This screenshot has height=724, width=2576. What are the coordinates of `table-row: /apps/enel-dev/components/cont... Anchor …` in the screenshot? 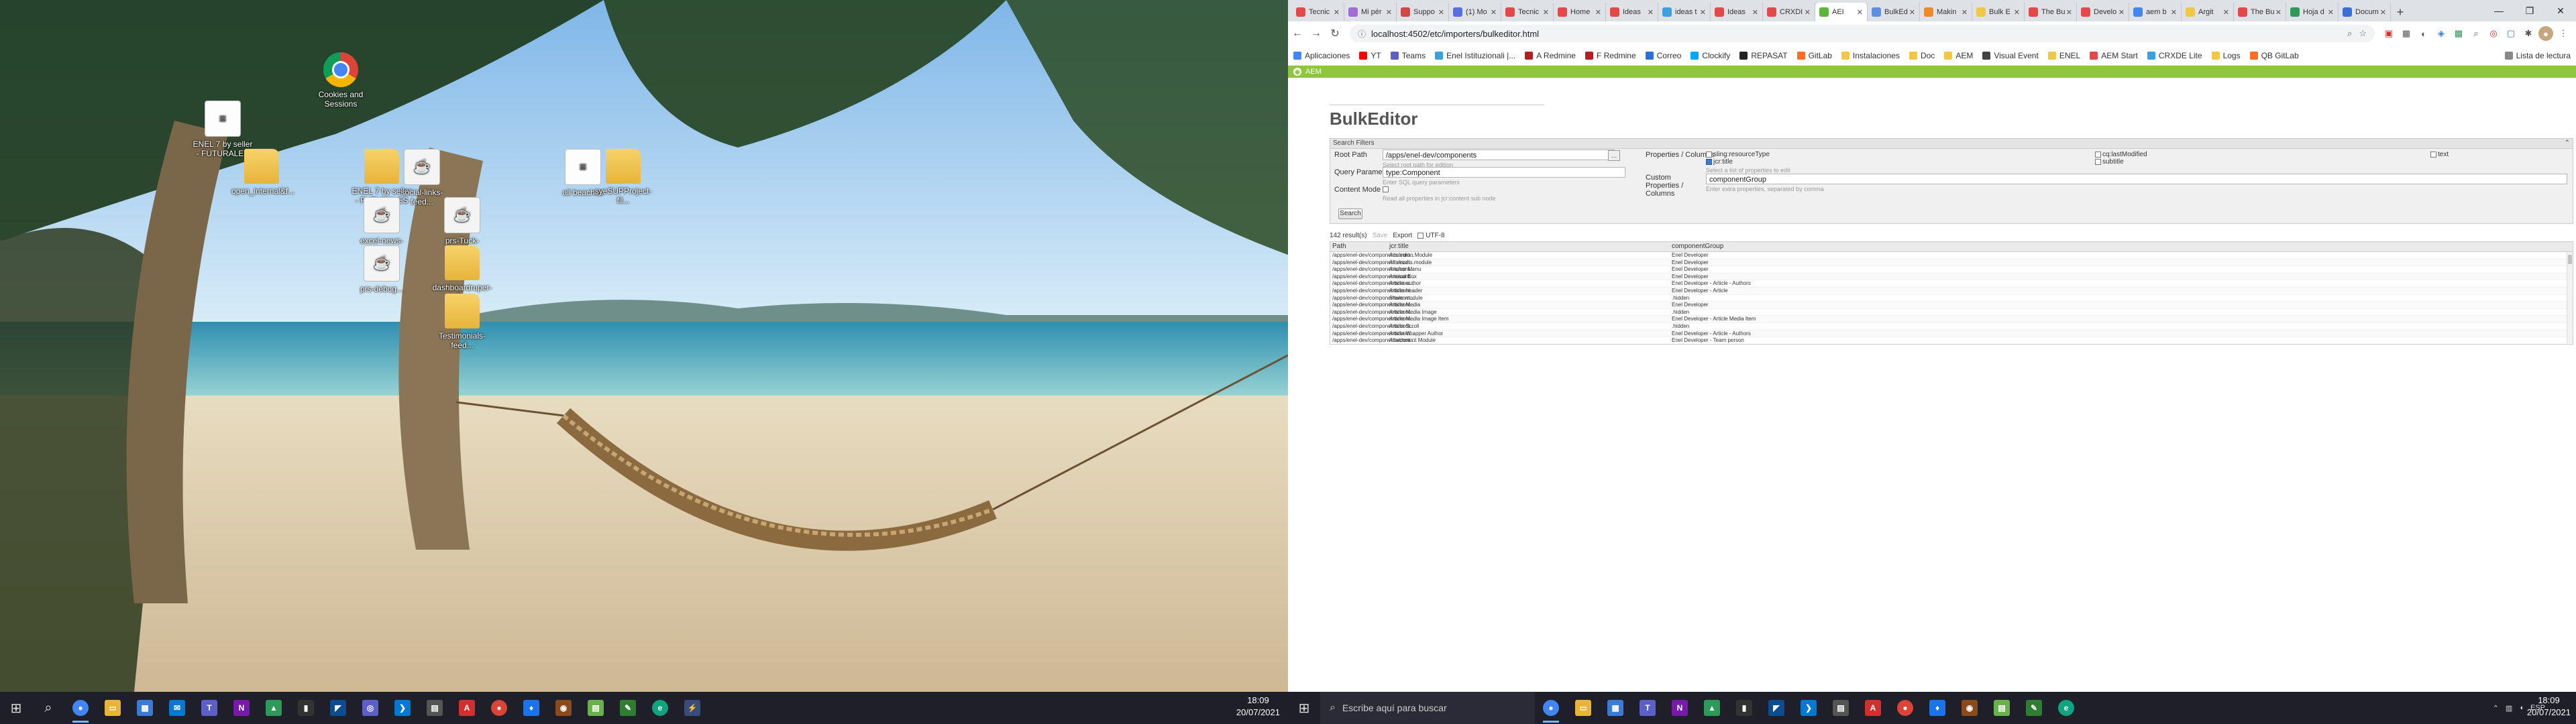 It's located at (1951, 270).